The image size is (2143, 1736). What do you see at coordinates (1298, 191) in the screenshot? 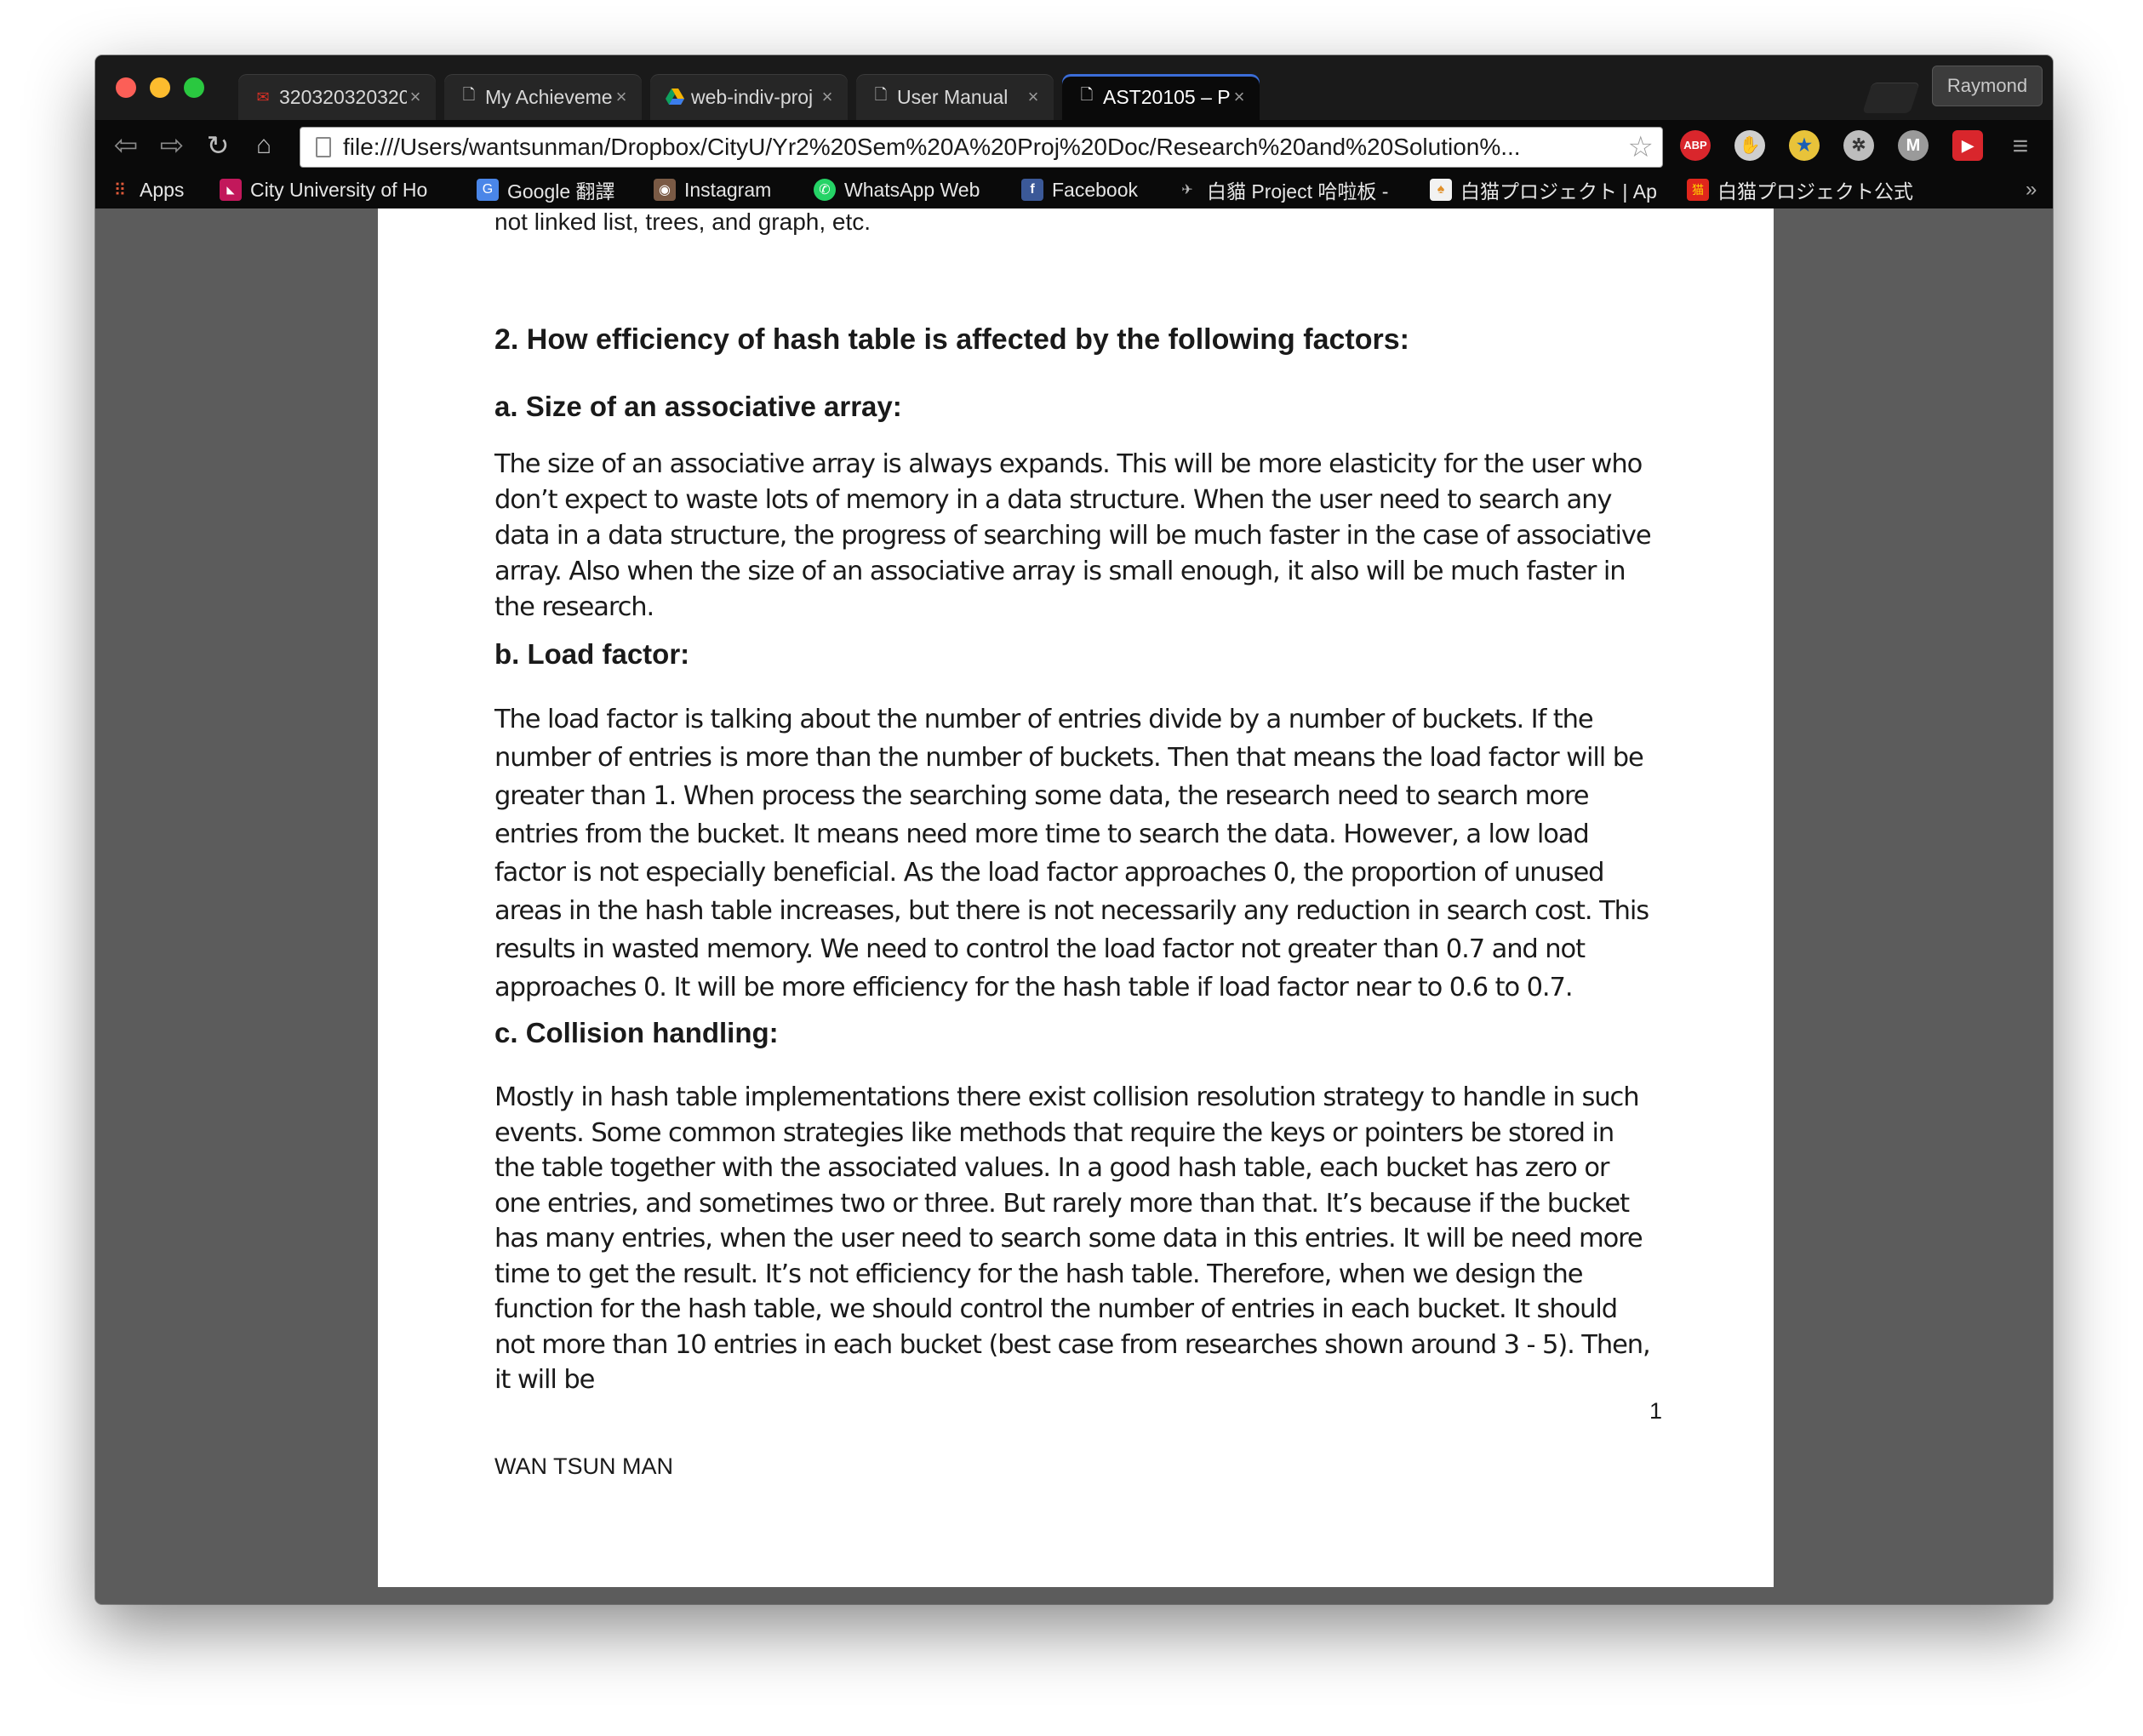
I see `bookmark-label: 白貓 Project 哈啦板 -` at bounding box center [1298, 191].